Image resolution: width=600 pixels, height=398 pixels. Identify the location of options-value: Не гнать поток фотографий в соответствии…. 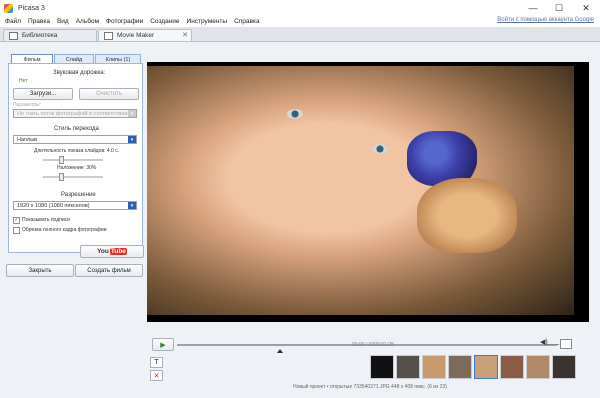
(75, 113).